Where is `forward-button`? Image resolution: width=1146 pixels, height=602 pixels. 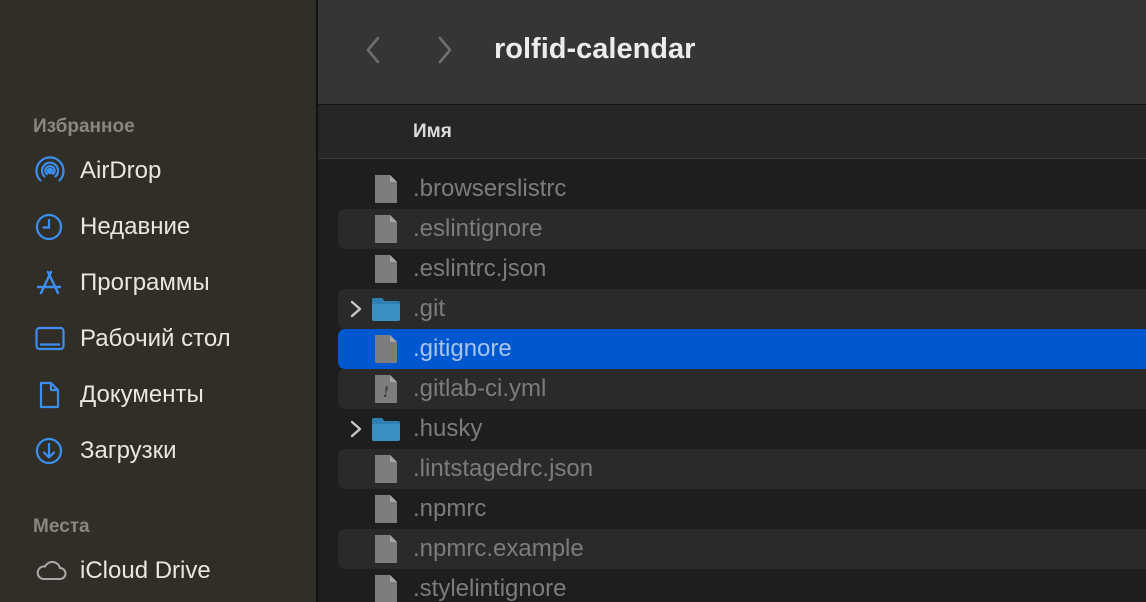
forward-button is located at coordinates (445, 52).